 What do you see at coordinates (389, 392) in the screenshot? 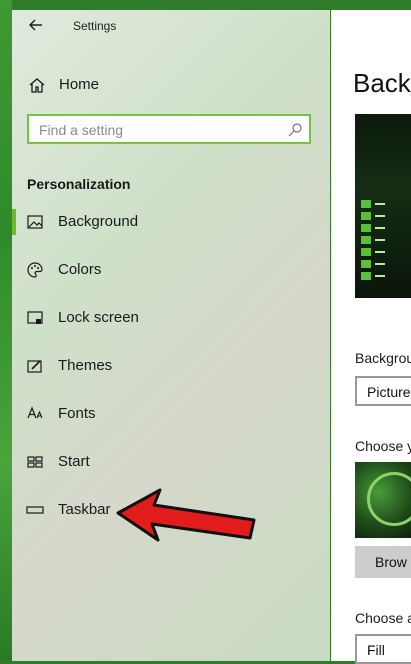
I see `background-type-value: Picture` at bounding box center [389, 392].